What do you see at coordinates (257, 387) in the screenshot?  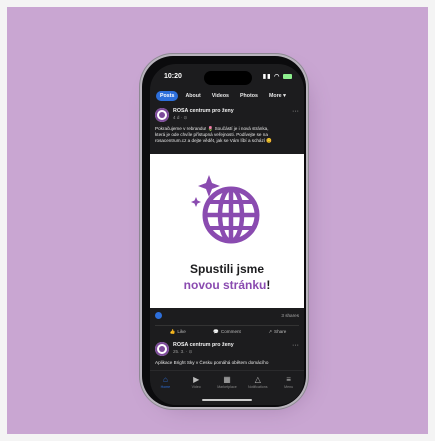 I see `nav-label: Notifications` at bounding box center [257, 387].